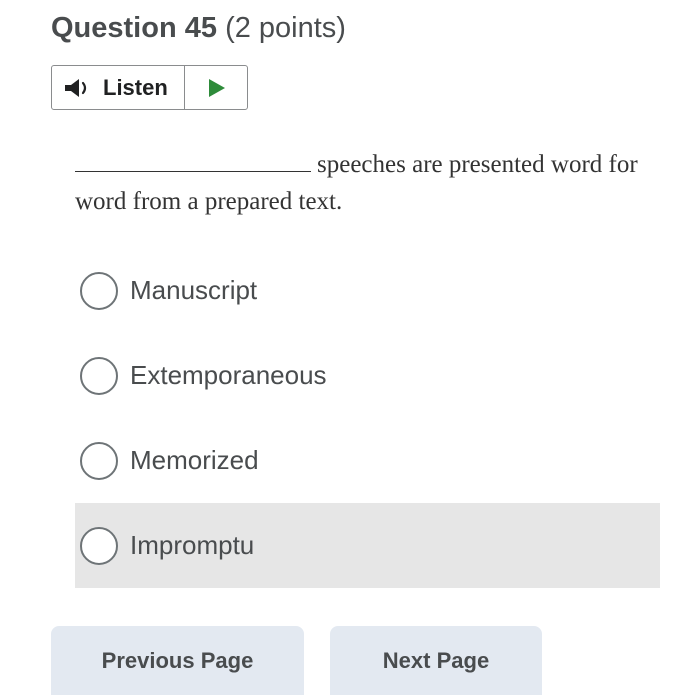 The height and width of the screenshot is (695, 700). What do you see at coordinates (134, 28) in the screenshot?
I see `question-number: Question 45` at bounding box center [134, 28].